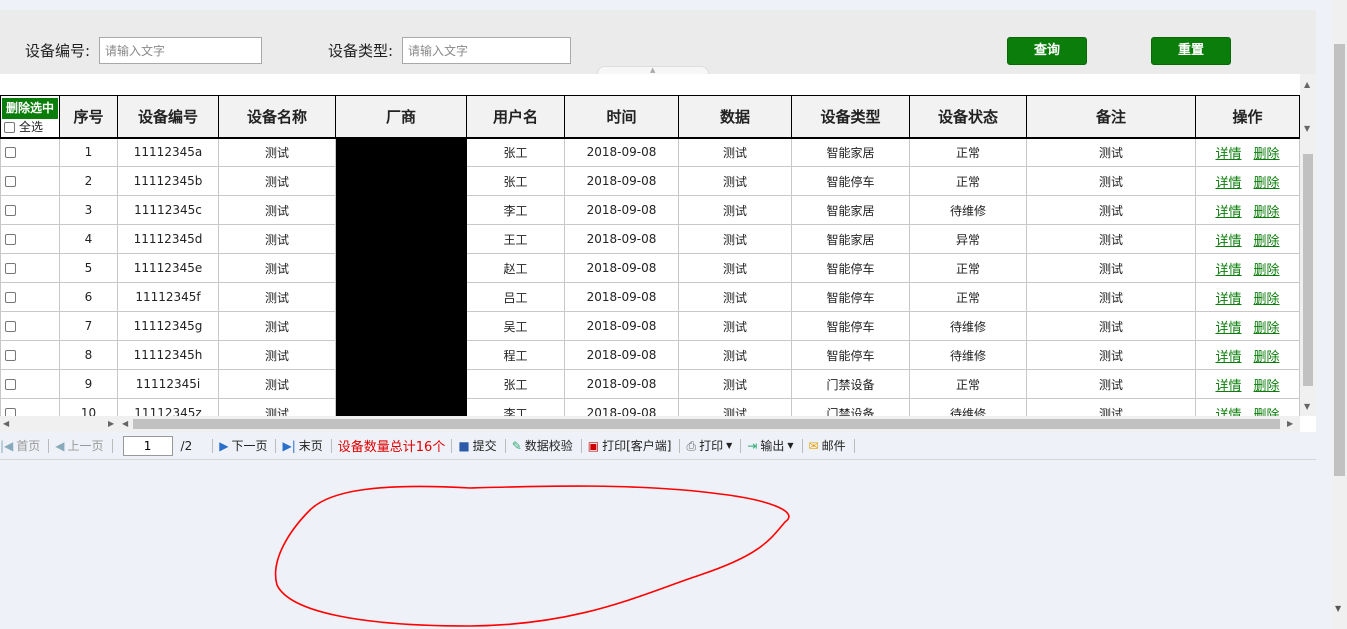 This screenshot has width=1347, height=629. Describe the element at coordinates (542, 445) in the screenshot. I see `validate-button: ✎ 数据校验` at that location.